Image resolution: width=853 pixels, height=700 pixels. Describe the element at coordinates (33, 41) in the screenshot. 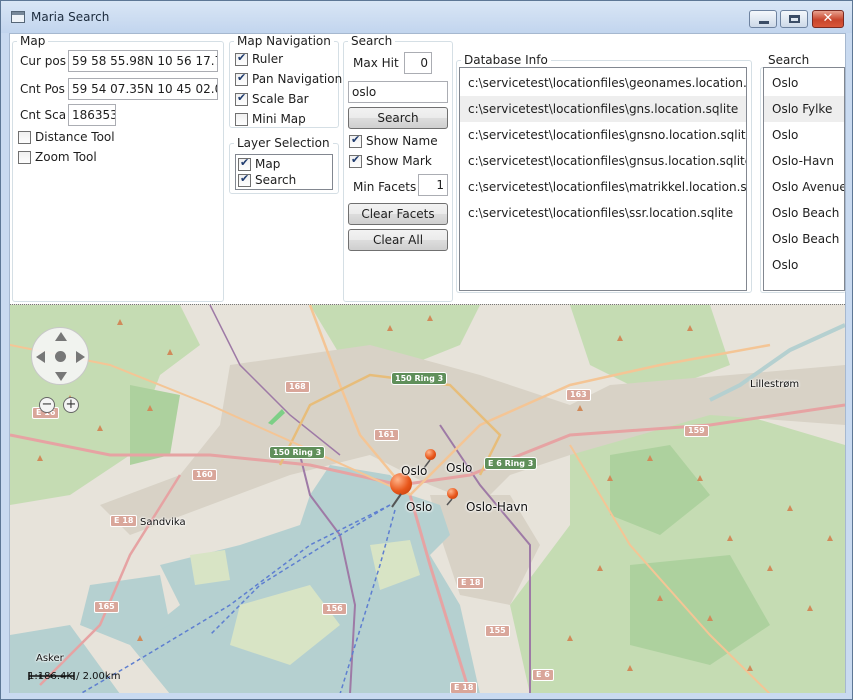

I see `map-group-legend: Map` at that location.